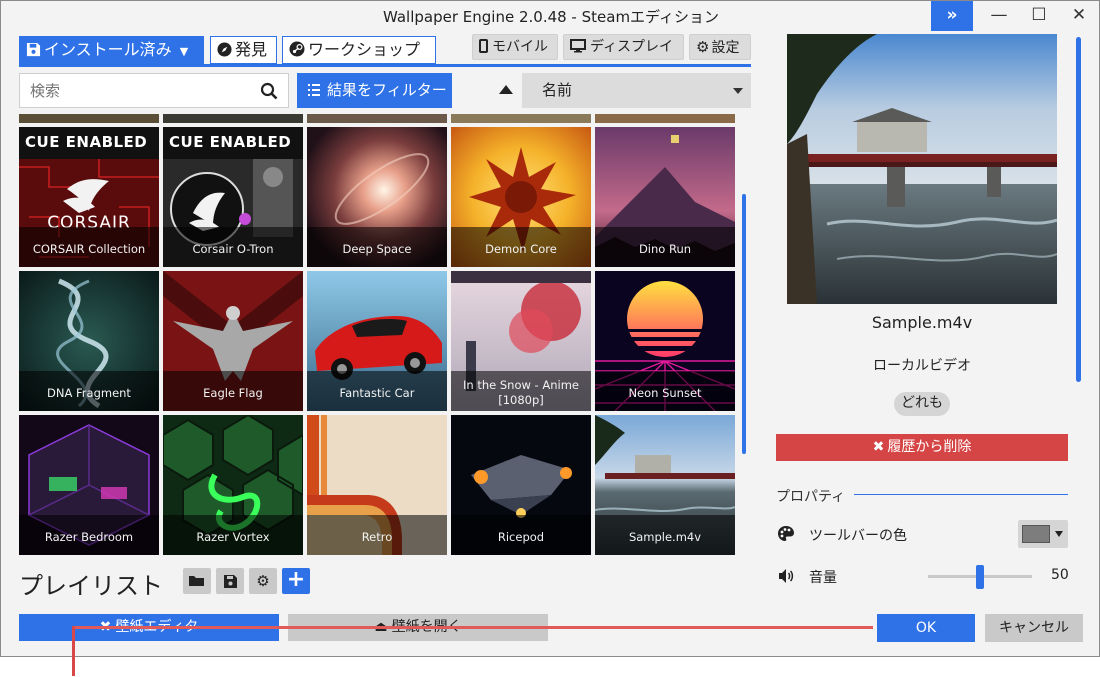 The image size is (1100, 677). I want to click on selected-file-type: ローカルビデオ, so click(922, 366).